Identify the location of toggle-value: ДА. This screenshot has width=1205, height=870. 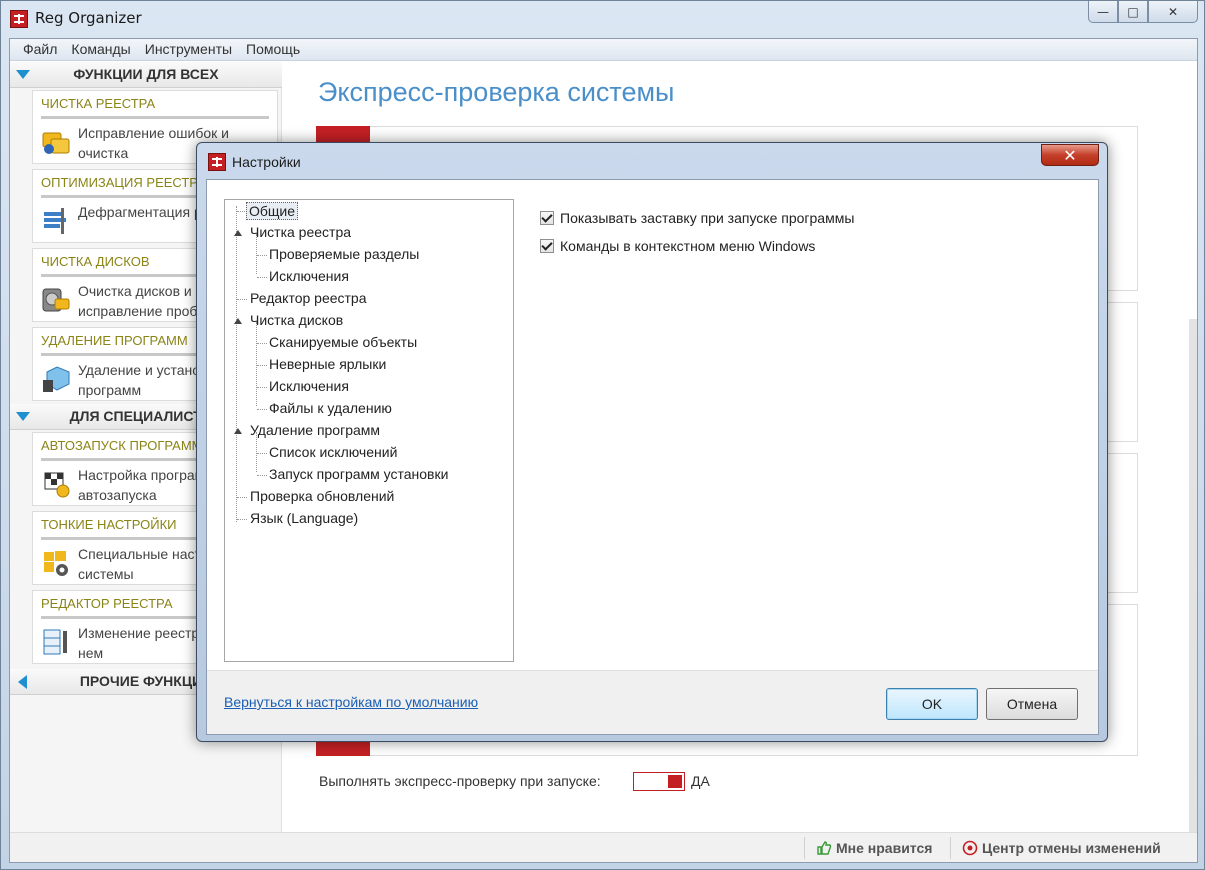
(700, 781).